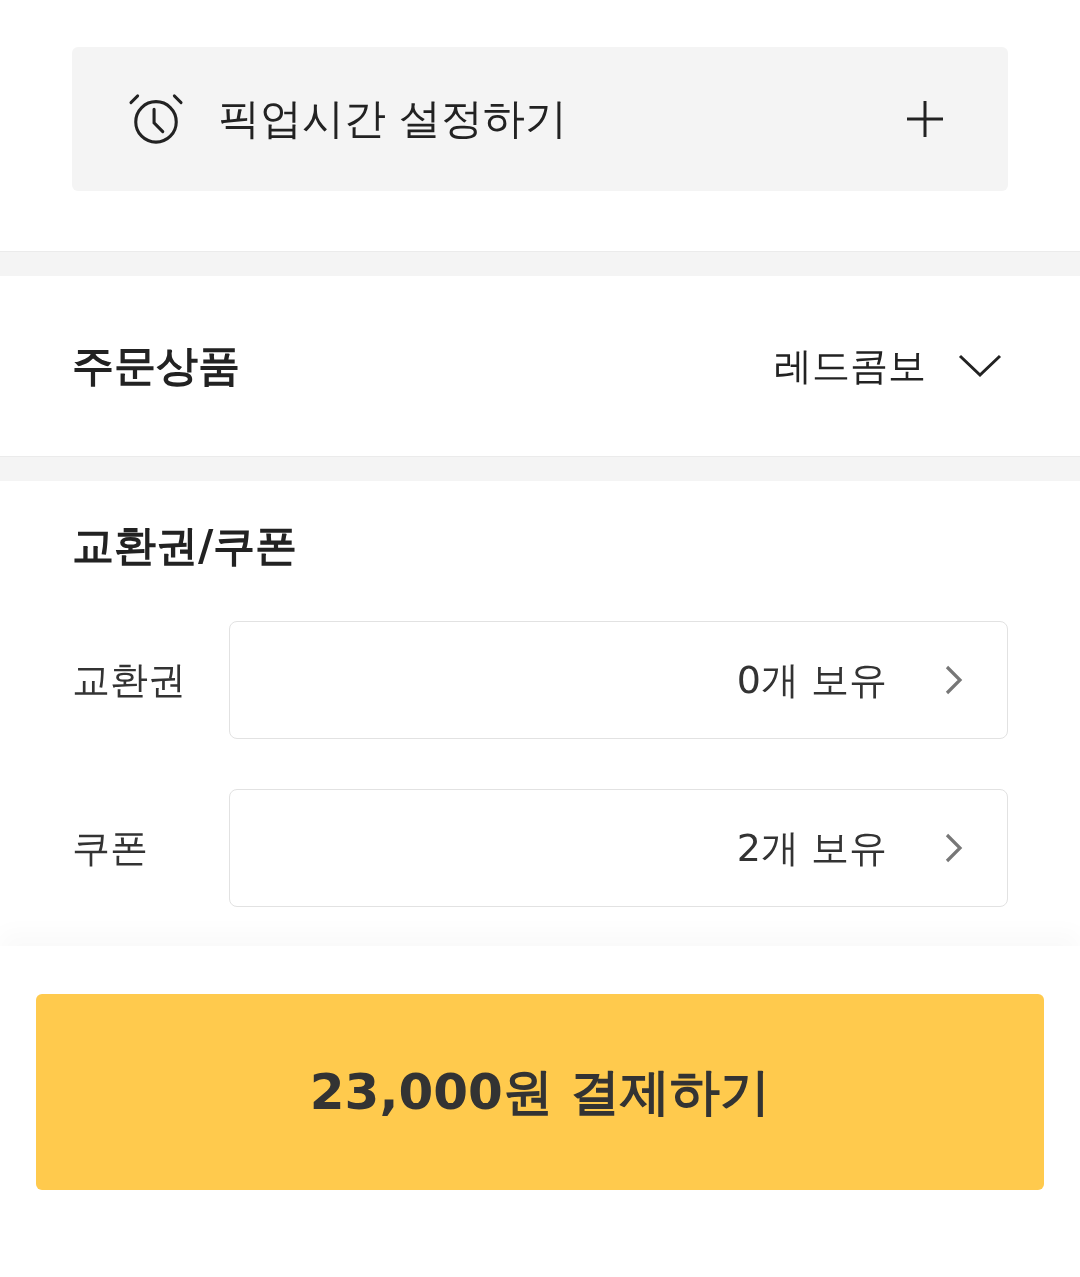 The height and width of the screenshot is (1277, 1080). What do you see at coordinates (156, 119) in the screenshot?
I see `alarm-clock-icon` at bounding box center [156, 119].